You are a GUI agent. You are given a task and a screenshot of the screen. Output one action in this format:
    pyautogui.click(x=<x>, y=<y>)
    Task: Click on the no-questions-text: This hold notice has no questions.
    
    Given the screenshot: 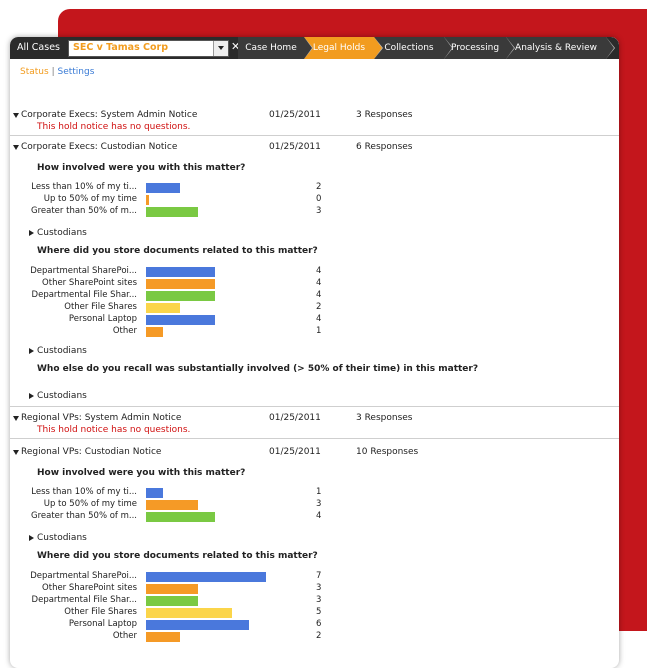 What is the action you would take?
    pyautogui.click(x=114, y=127)
    